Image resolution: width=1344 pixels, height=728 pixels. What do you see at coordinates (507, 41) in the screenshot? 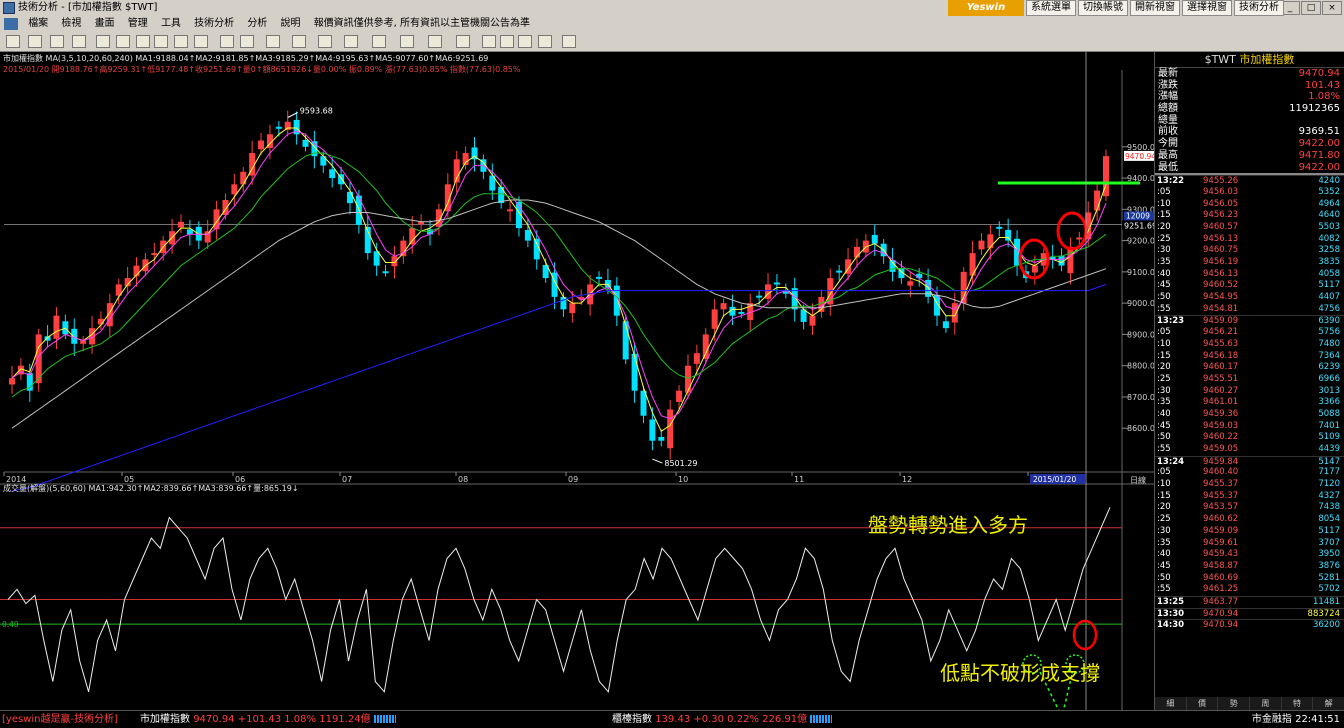
I see `erase-icon` at bounding box center [507, 41].